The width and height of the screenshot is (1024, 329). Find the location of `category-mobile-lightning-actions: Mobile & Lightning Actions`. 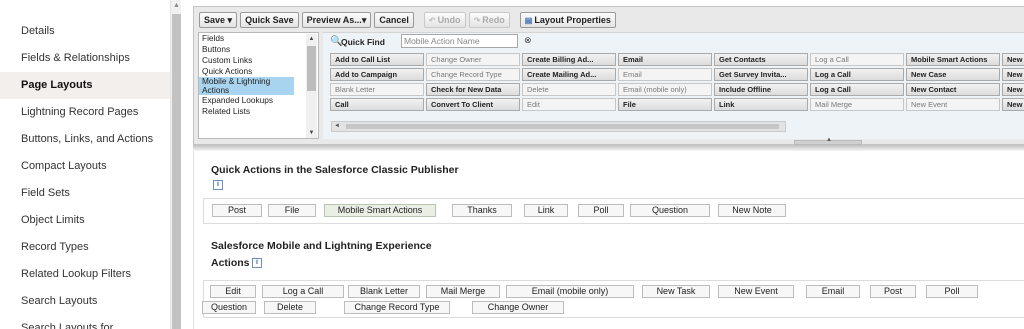

category-mobile-lightning-actions: Mobile & Lightning Actions is located at coordinates (246, 86).